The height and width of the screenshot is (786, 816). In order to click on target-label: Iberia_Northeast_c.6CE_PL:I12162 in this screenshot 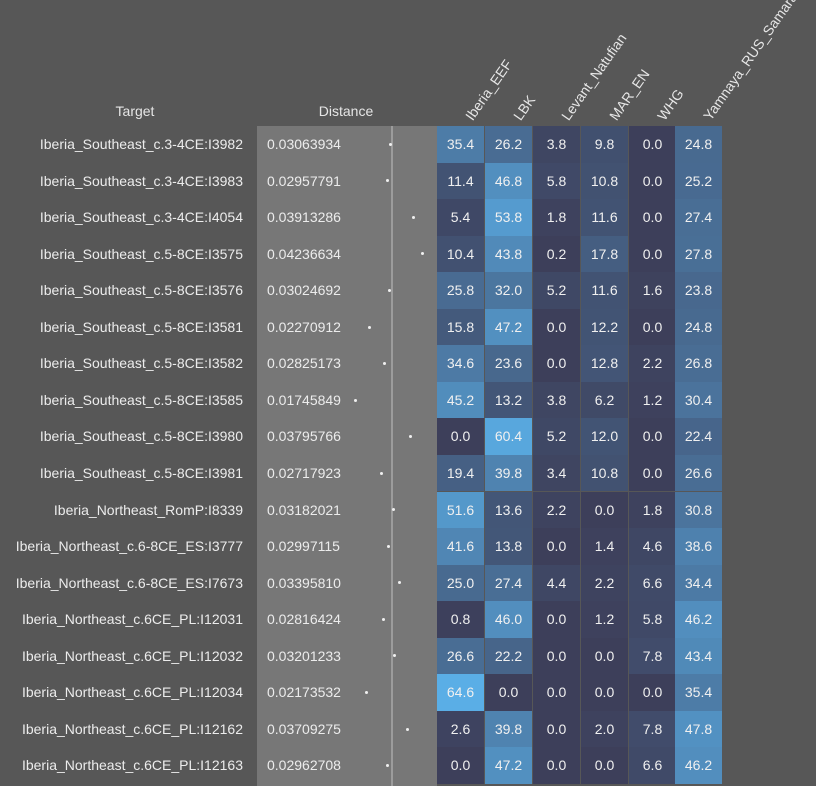, I will do `click(132, 728)`.